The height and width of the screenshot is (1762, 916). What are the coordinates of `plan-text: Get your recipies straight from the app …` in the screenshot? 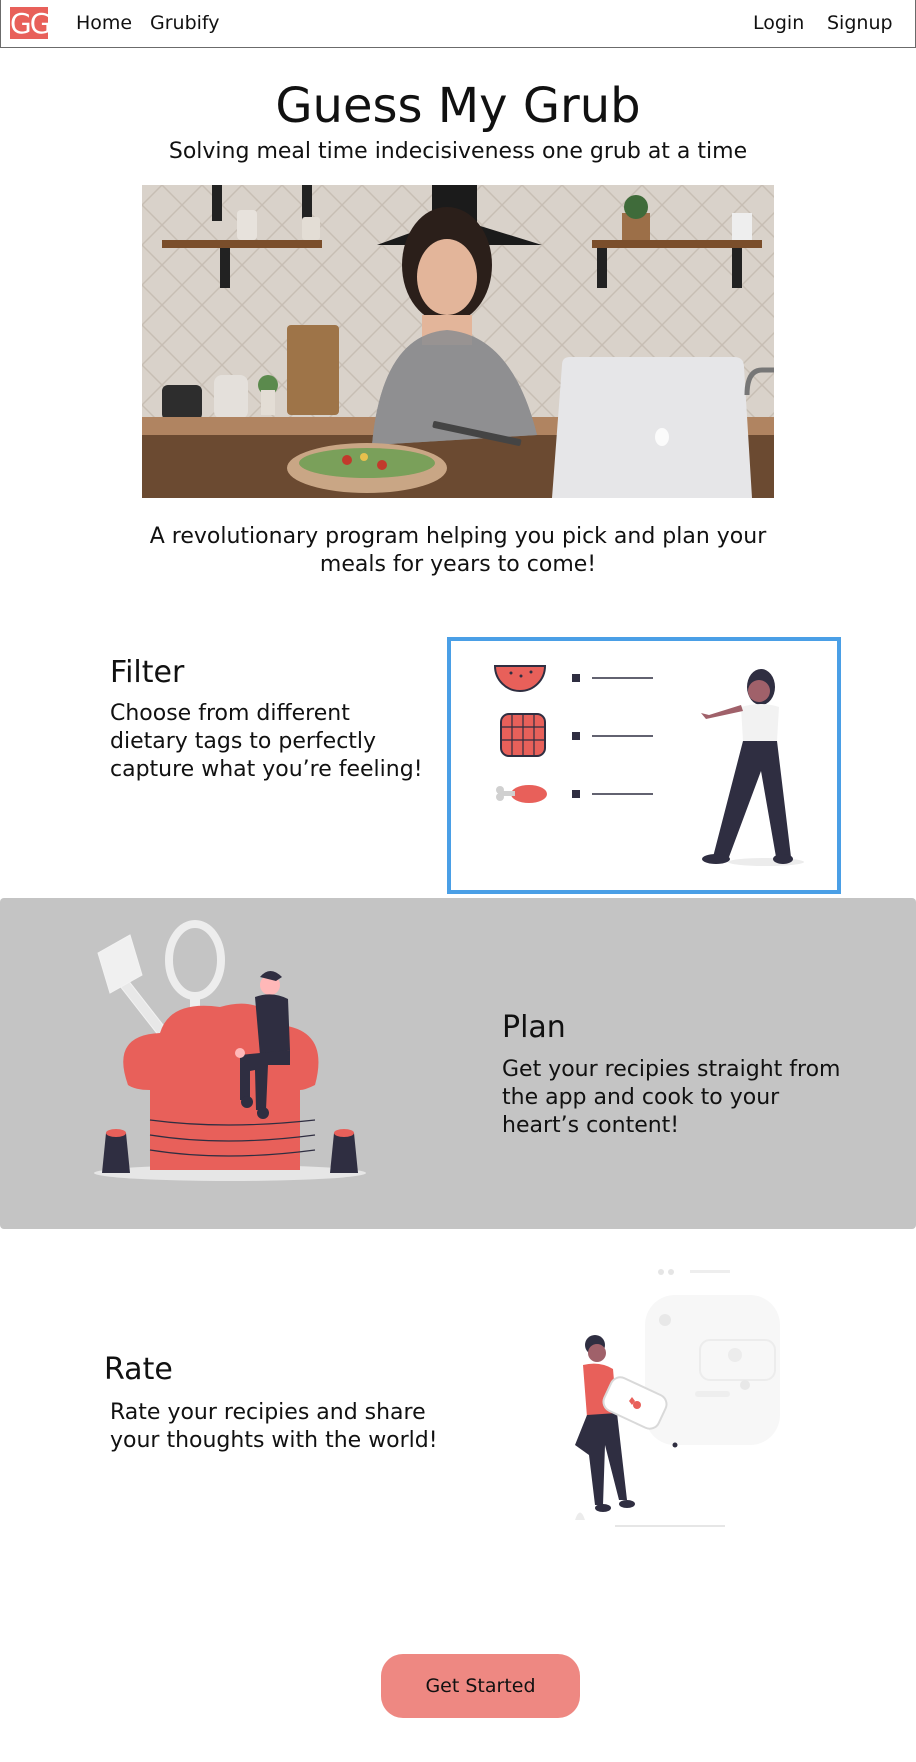 It's located at (671, 1097).